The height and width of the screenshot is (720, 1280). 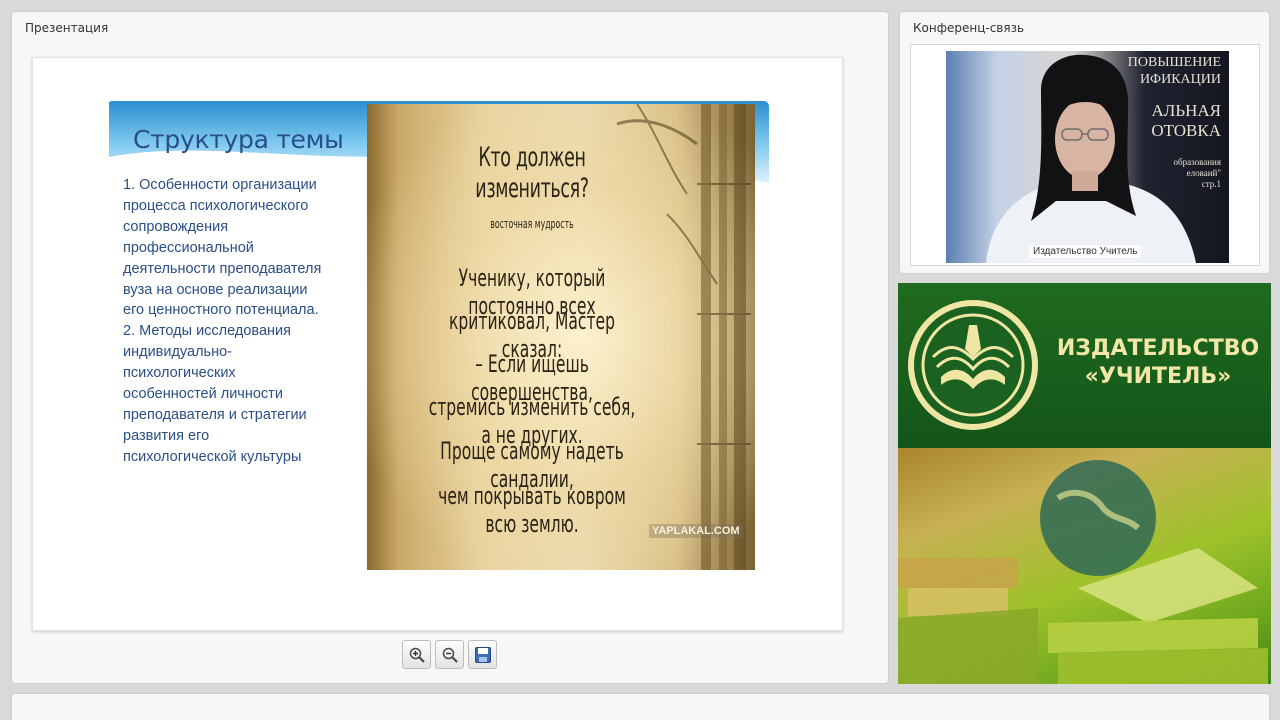 I want to click on slide-toolbar, so click(x=449, y=654).